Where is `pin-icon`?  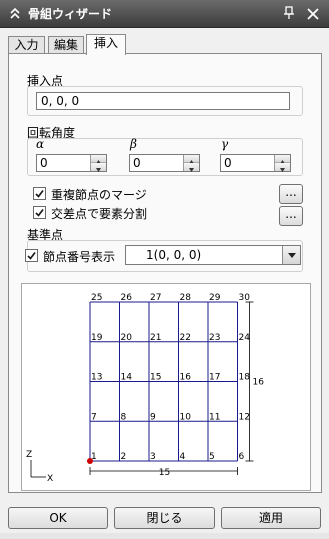
pin-icon is located at coordinates (290, 13).